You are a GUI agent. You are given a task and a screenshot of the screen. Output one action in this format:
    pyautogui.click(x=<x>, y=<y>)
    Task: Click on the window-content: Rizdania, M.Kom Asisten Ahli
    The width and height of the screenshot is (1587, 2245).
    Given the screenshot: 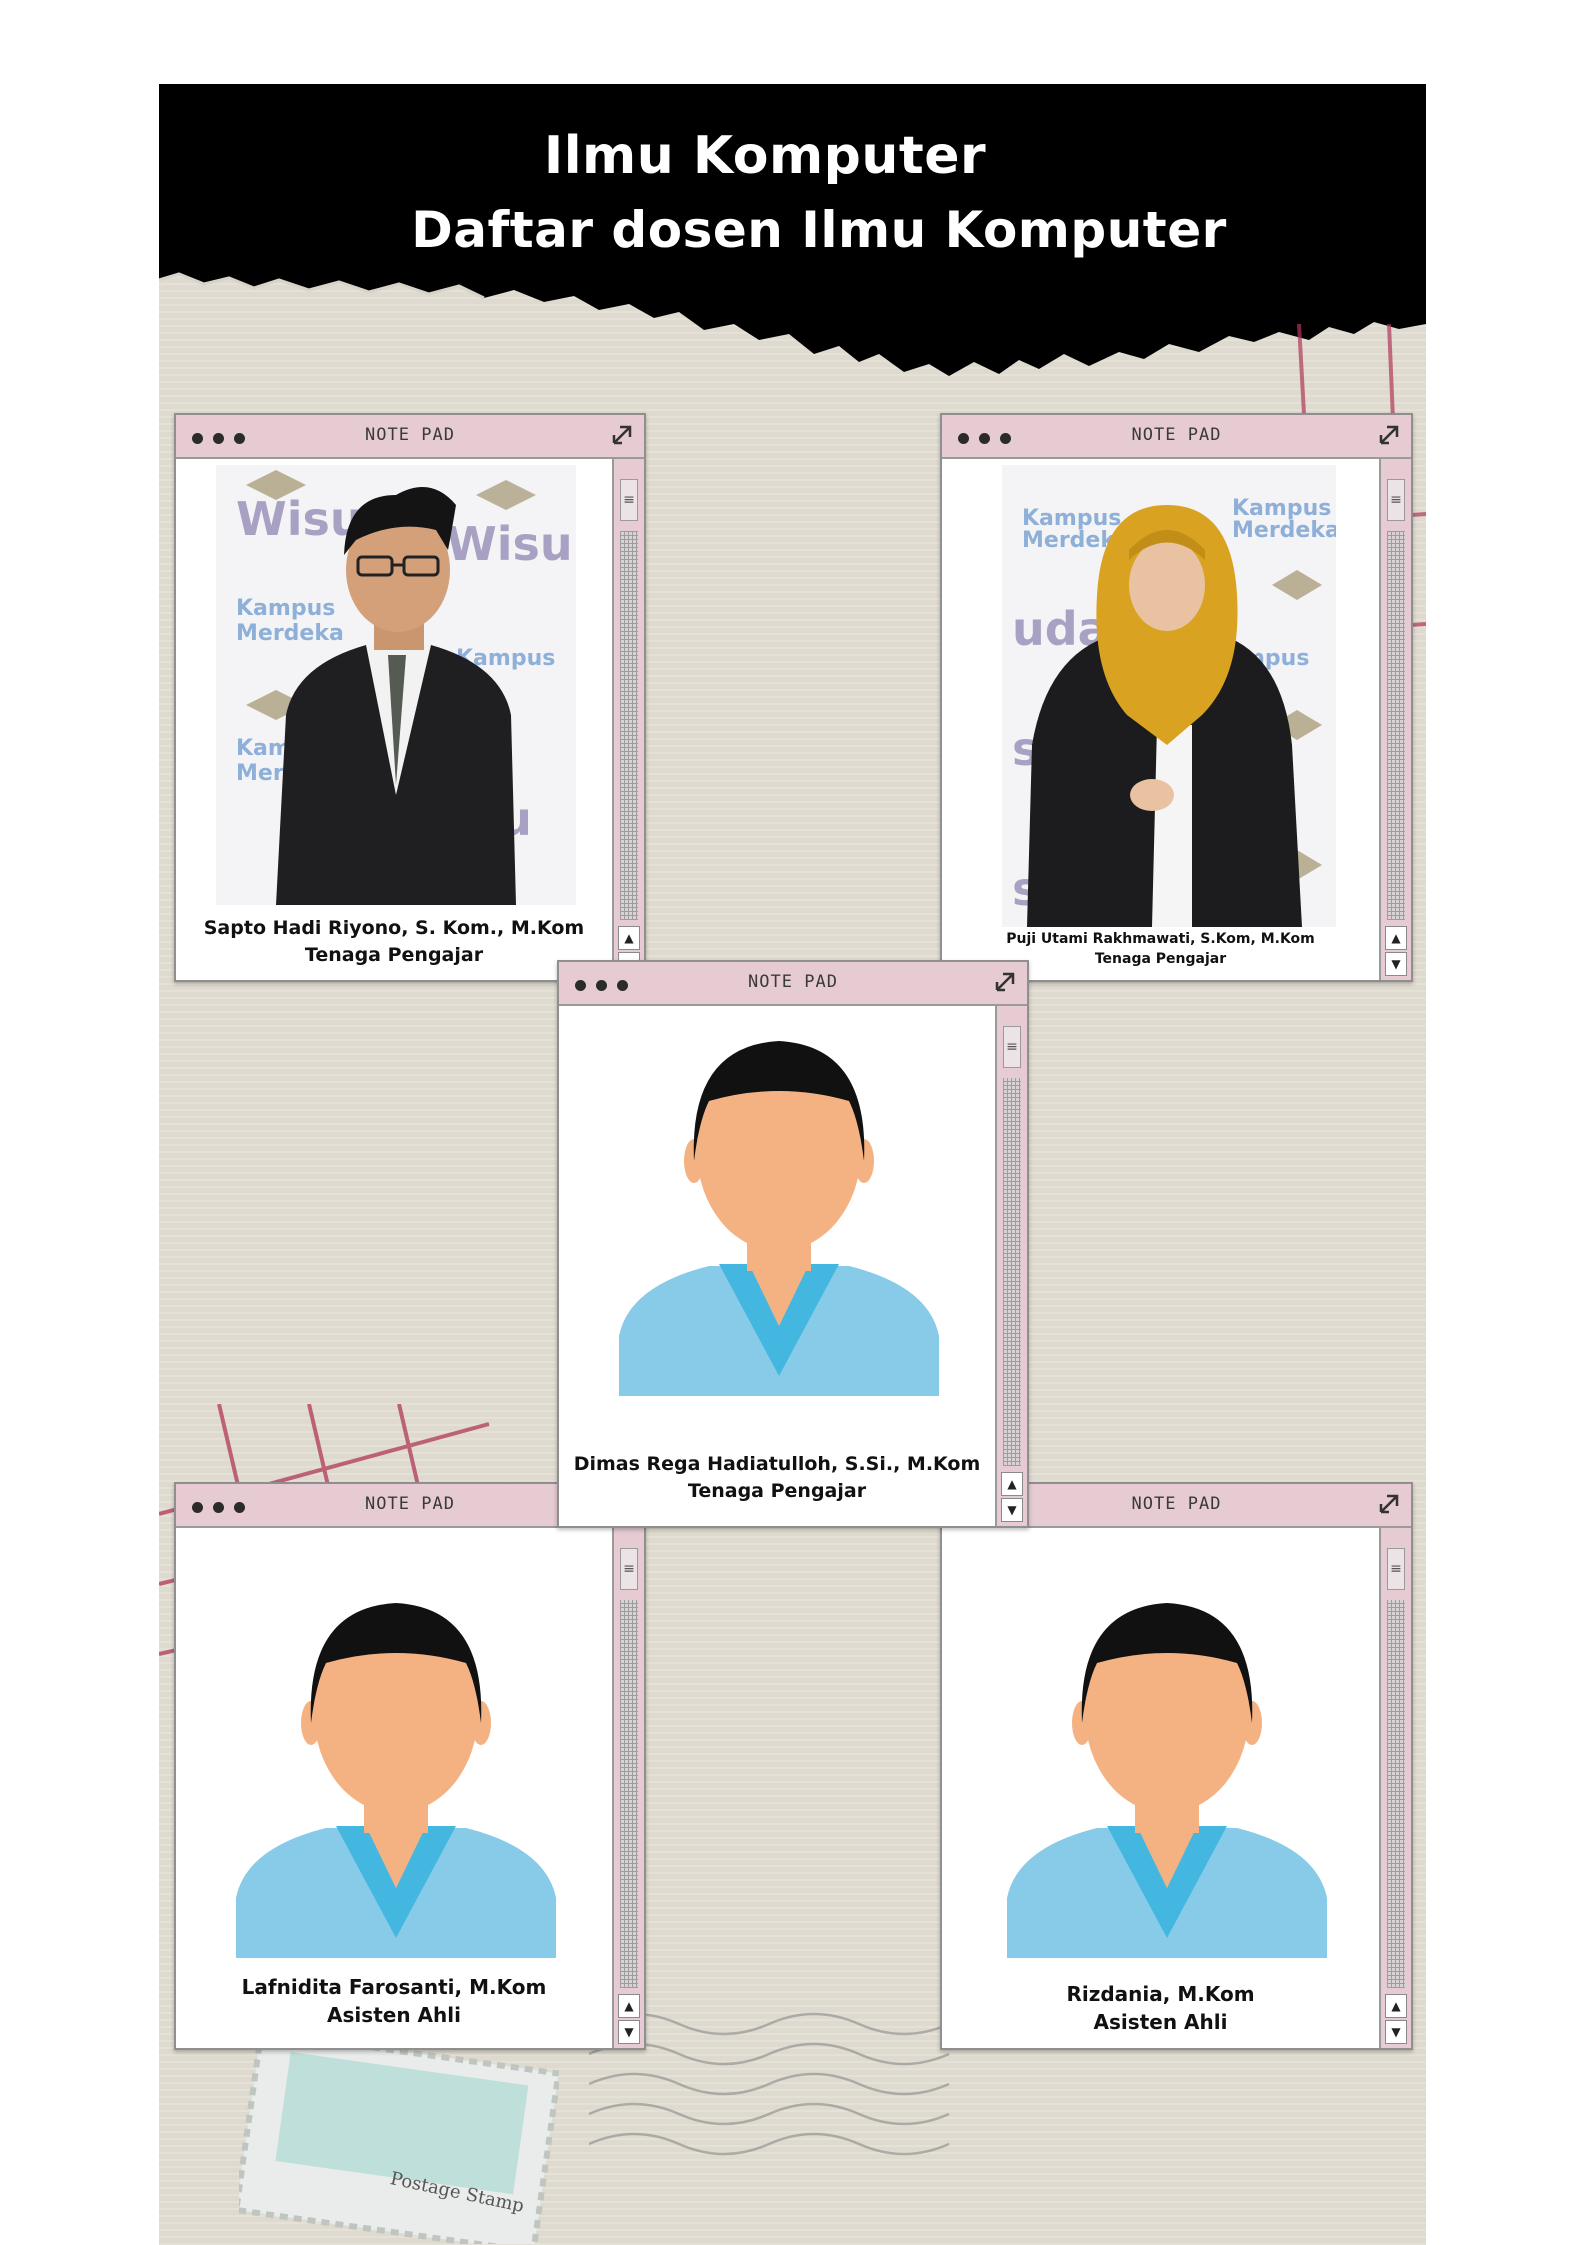 What is the action you would take?
    pyautogui.click(x=1160, y=1788)
    